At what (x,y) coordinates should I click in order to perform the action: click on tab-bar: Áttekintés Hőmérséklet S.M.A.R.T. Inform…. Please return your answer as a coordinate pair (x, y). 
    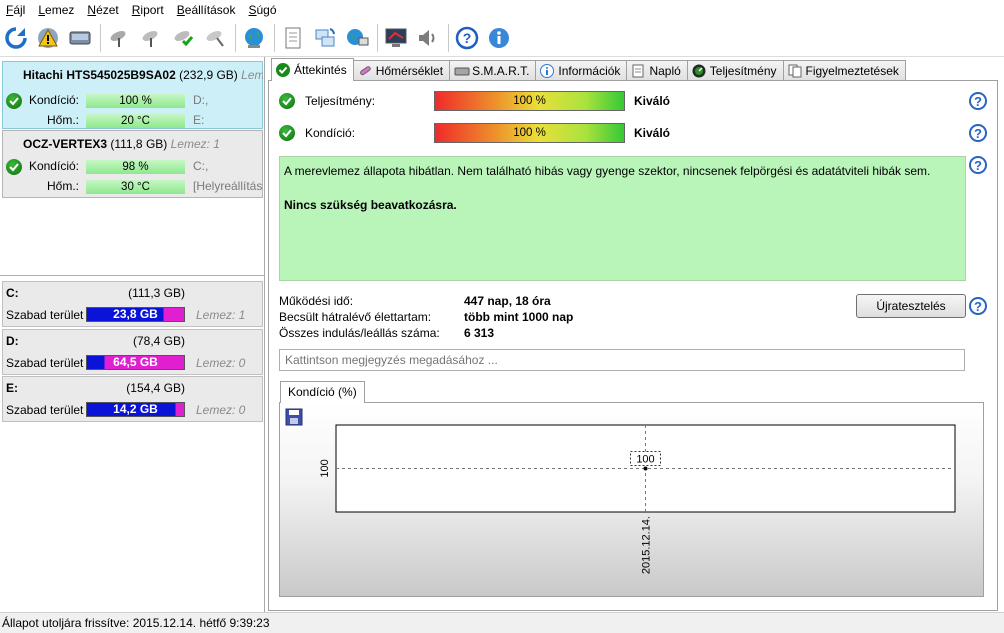
    Looking at the image, I should click on (588, 69).